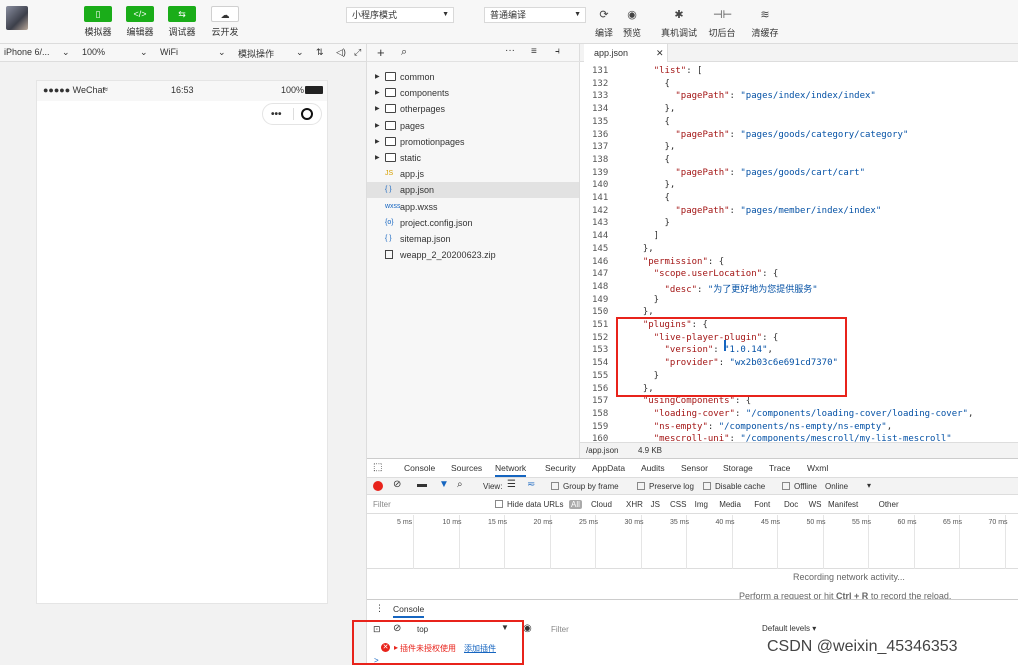  What do you see at coordinates (765, 23) in the screenshot?
I see `clear-cache-button: ≋ 清缓存` at bounding box center [765, 23].